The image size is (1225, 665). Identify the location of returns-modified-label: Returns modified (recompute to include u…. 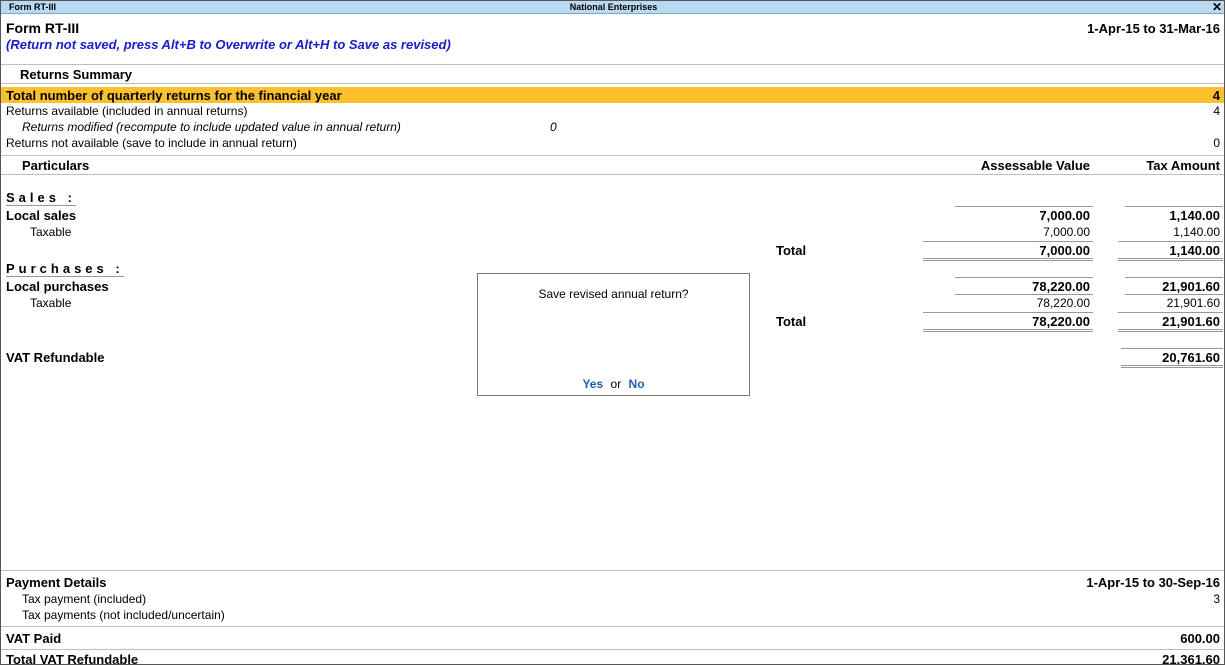
(211, 127).